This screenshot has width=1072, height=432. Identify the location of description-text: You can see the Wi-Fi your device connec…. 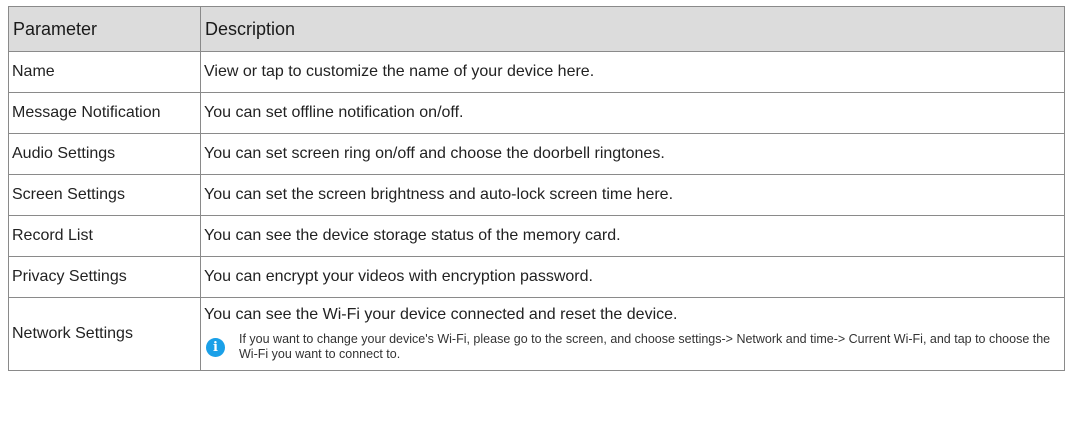
(441, 314).